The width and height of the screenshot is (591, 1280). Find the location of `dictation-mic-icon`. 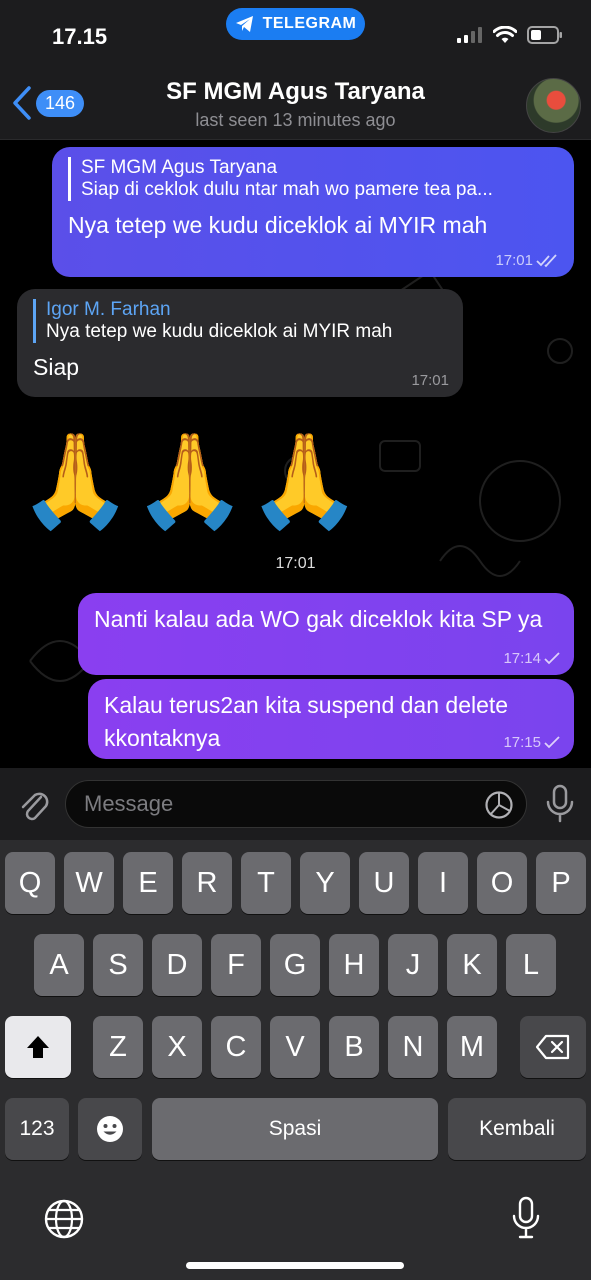

dictation-mic-icon is located at coordinates (526, 1218).